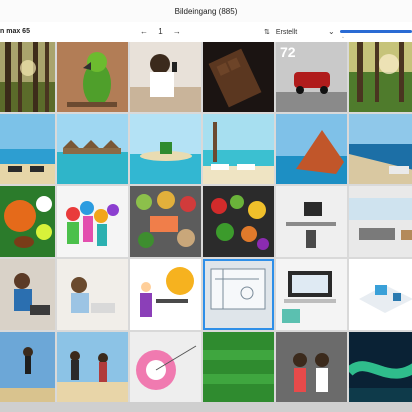 The image size is (412, 412). Describe the element at coordinates (177, 31) in the screenshot. I see `next-page-icon: →` at that location.